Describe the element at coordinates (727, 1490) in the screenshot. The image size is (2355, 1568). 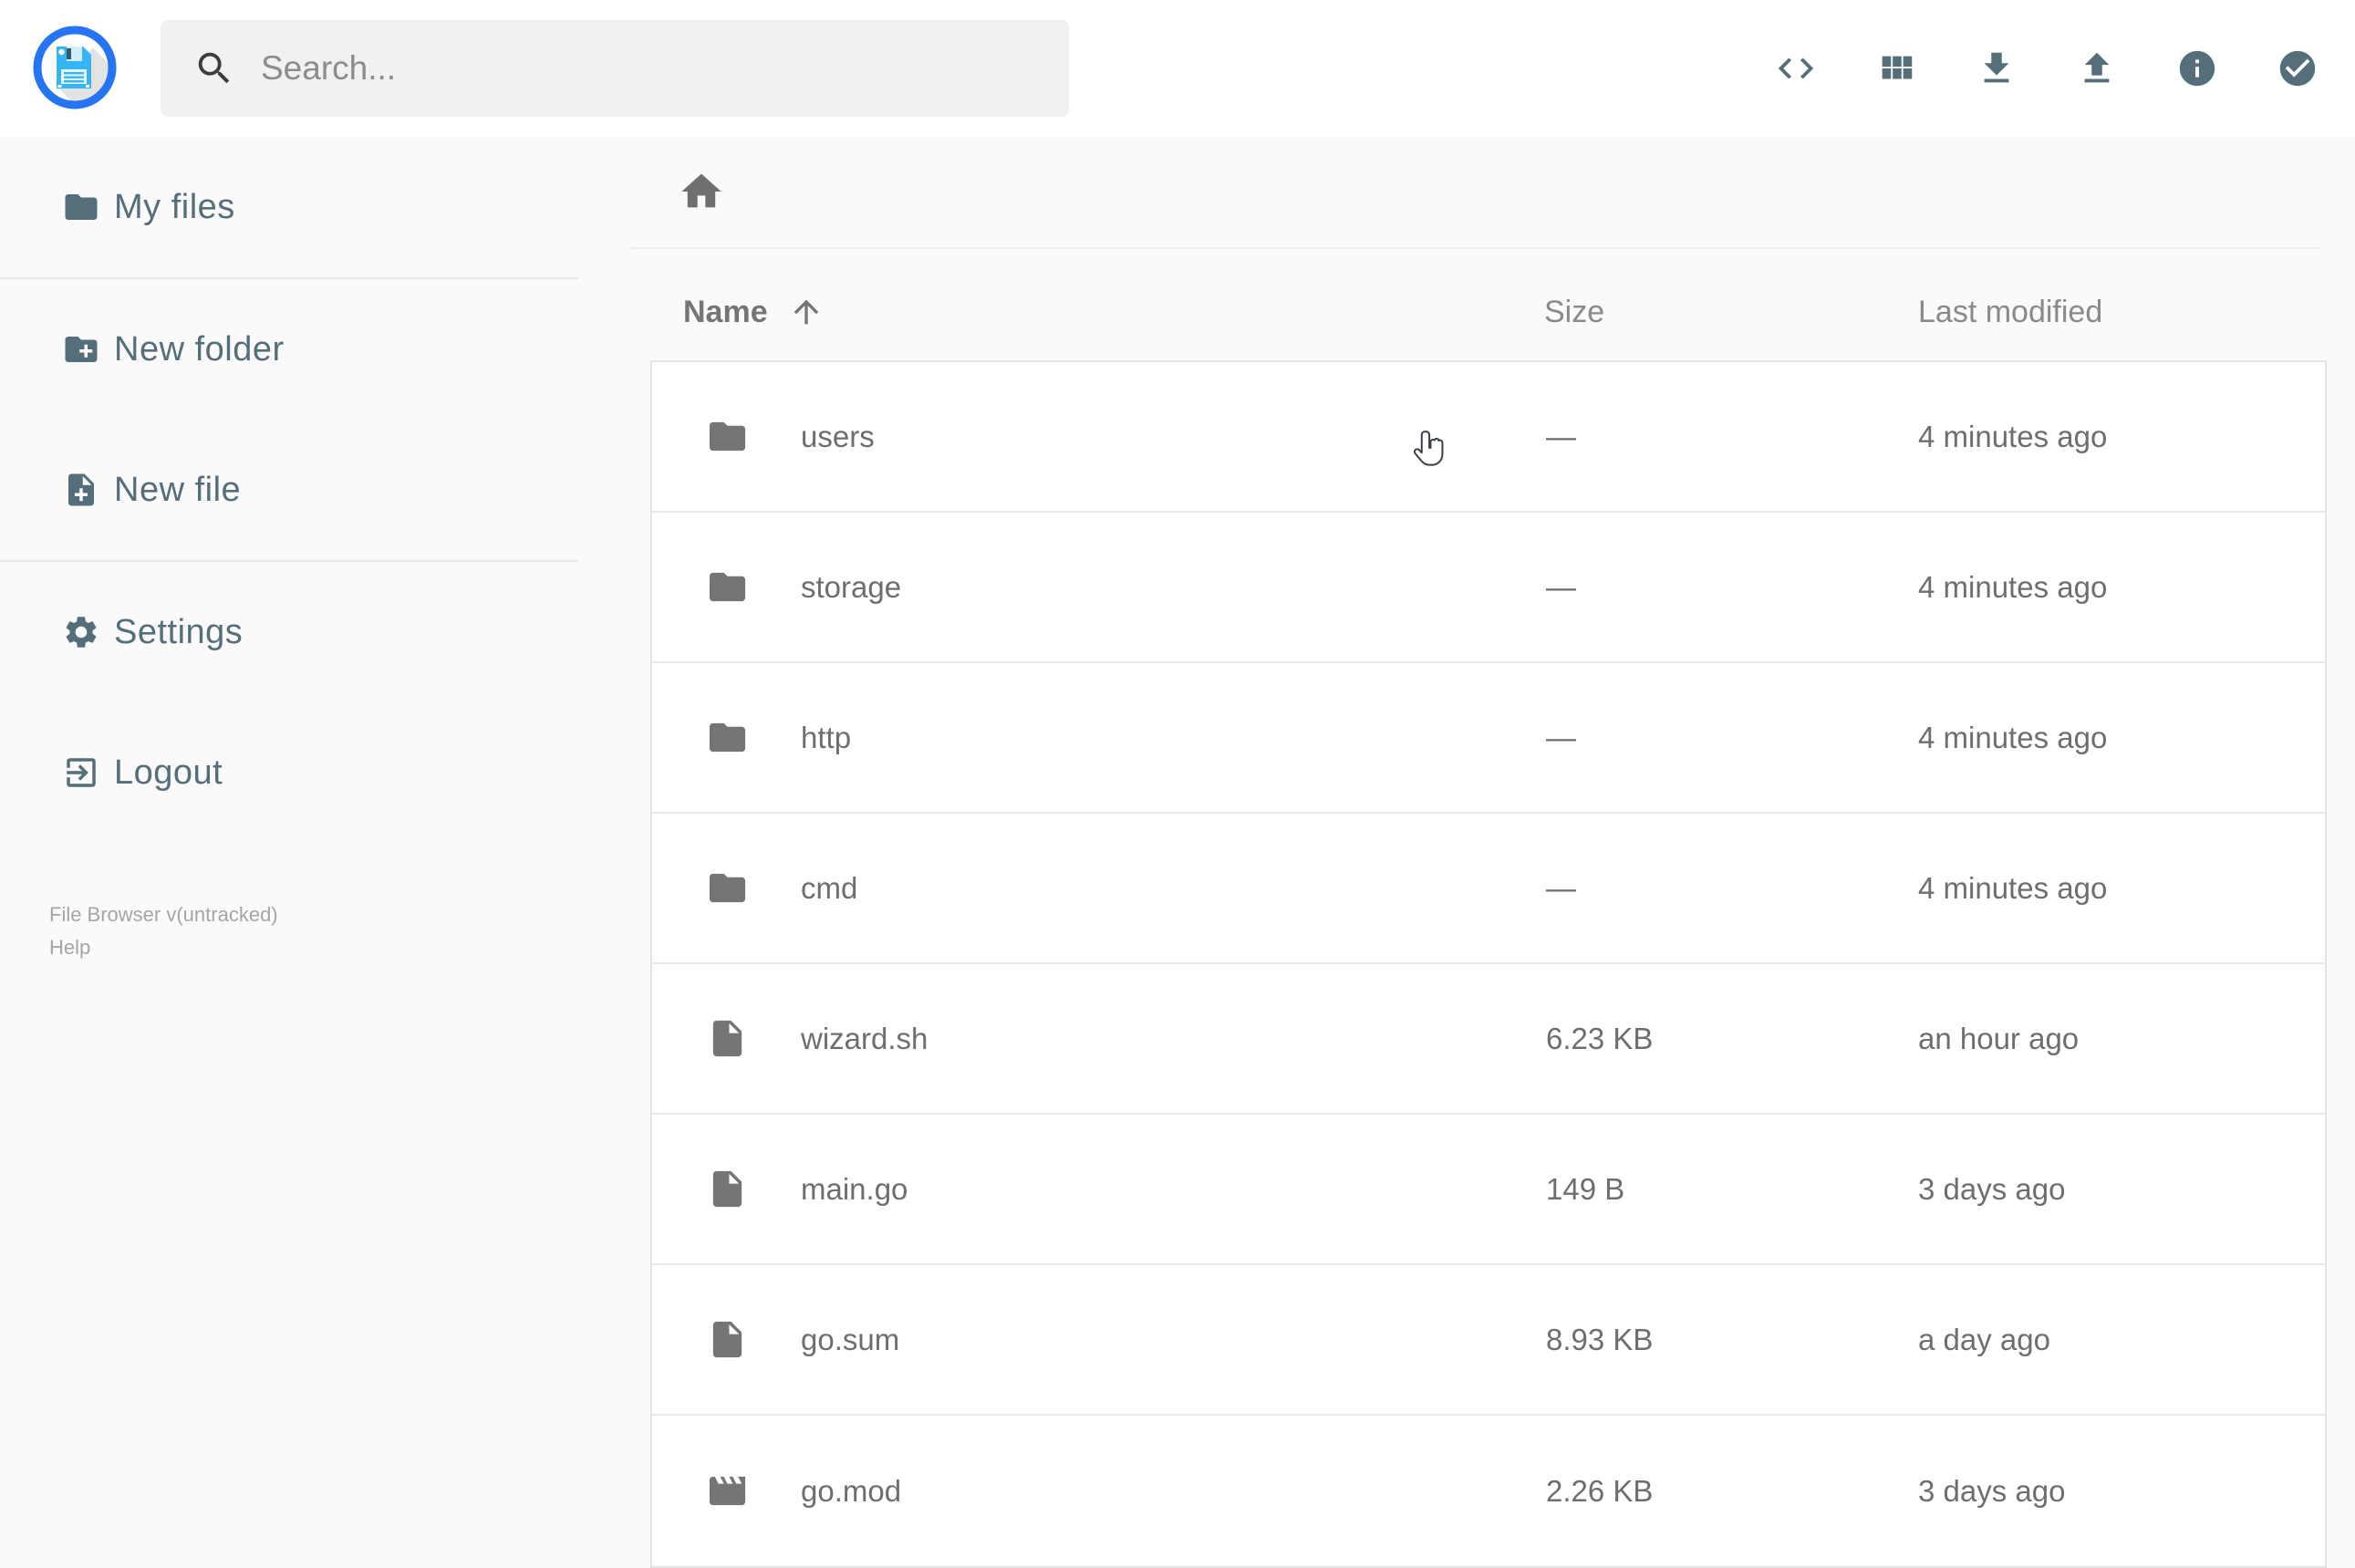
I see `movie-icon` at that location.